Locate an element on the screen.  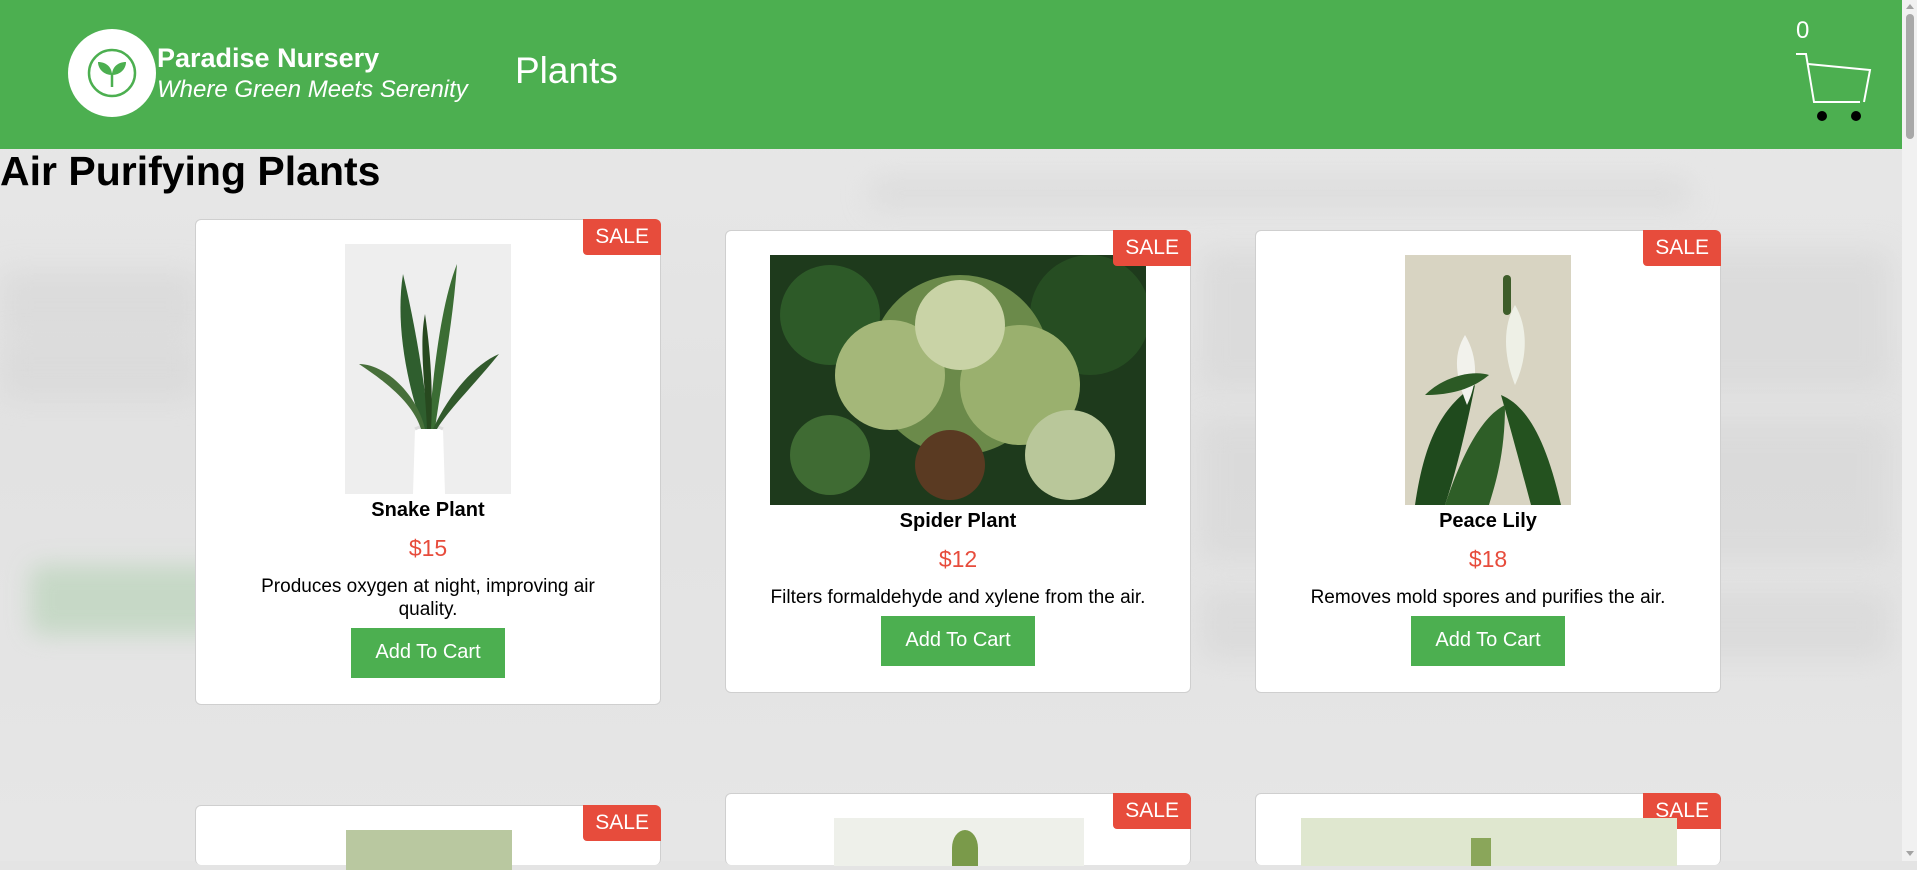
product-name: Snake Plant is located at coordinates (428, 510).